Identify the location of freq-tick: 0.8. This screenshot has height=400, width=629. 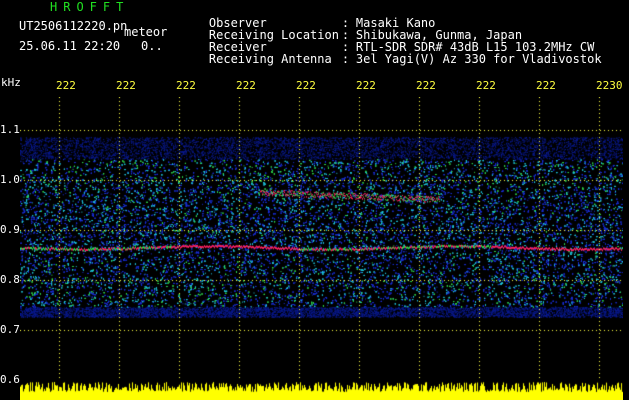
(10, 279).